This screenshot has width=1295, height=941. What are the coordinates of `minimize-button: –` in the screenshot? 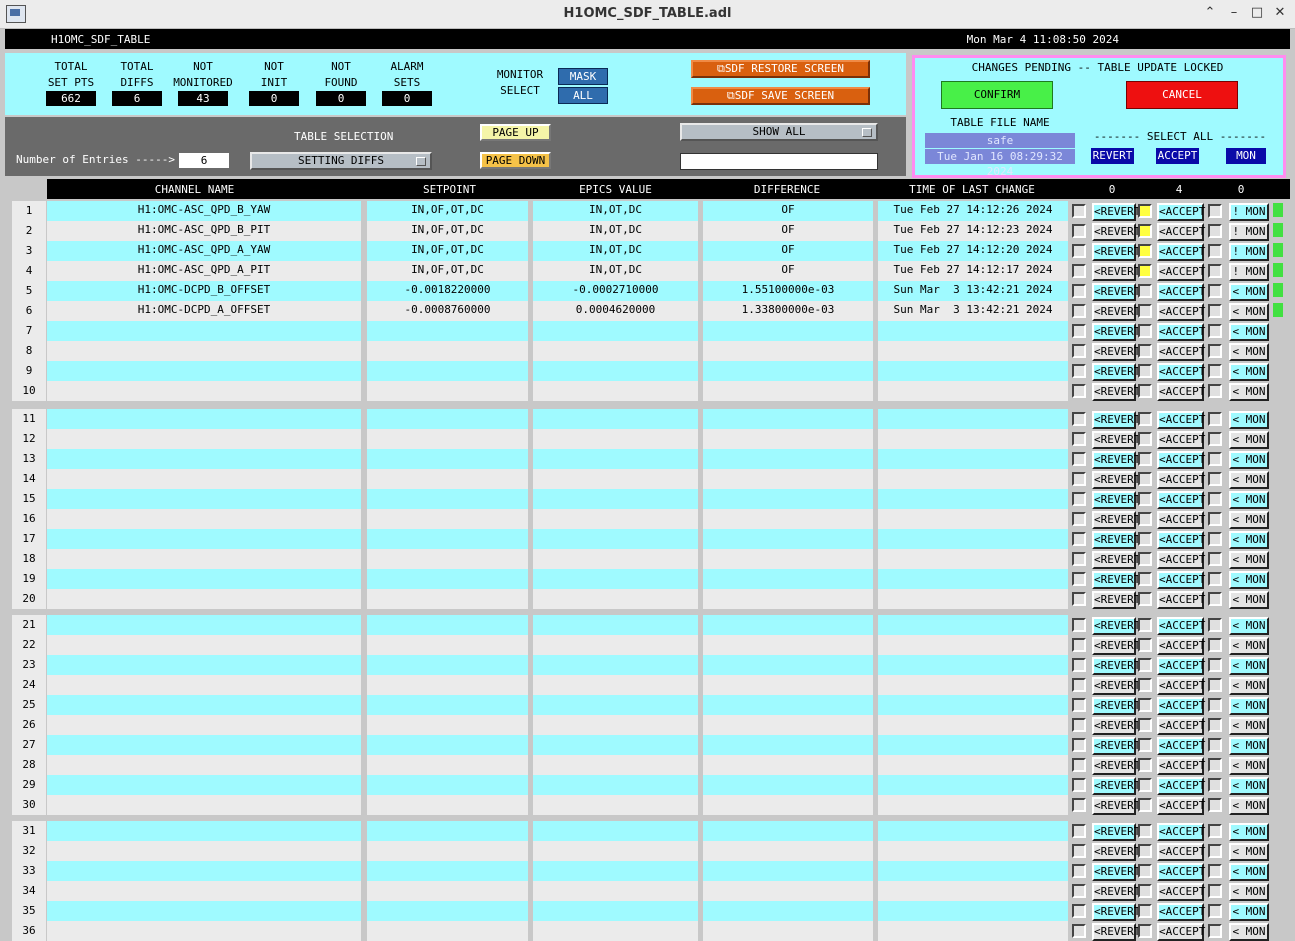 It's located at (1234, 13).